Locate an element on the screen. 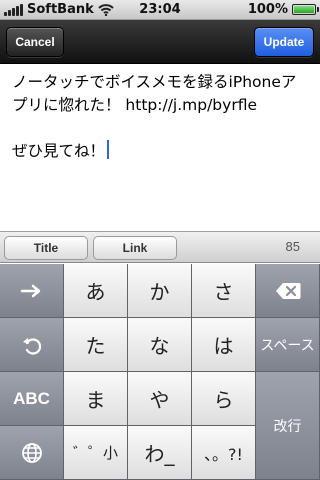  link-button: Link is located at coordinates (135, 248).